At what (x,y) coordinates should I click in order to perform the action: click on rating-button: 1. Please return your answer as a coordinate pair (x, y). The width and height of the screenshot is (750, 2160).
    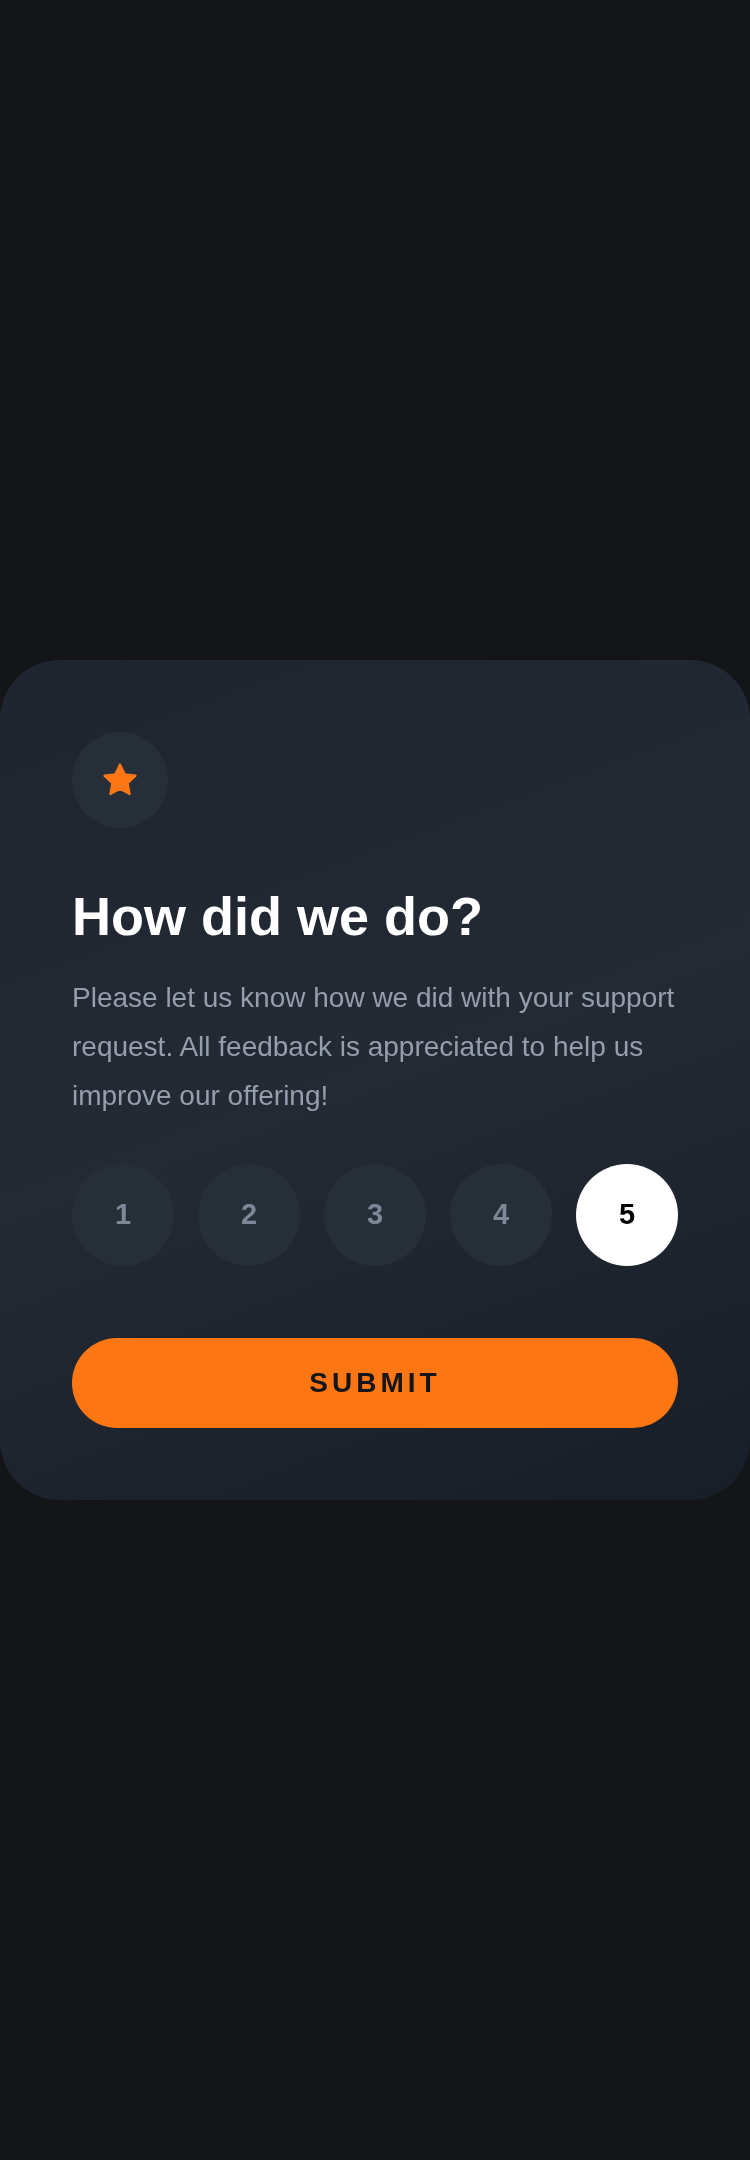
    Looking at the image, I should click on (123, 1214).